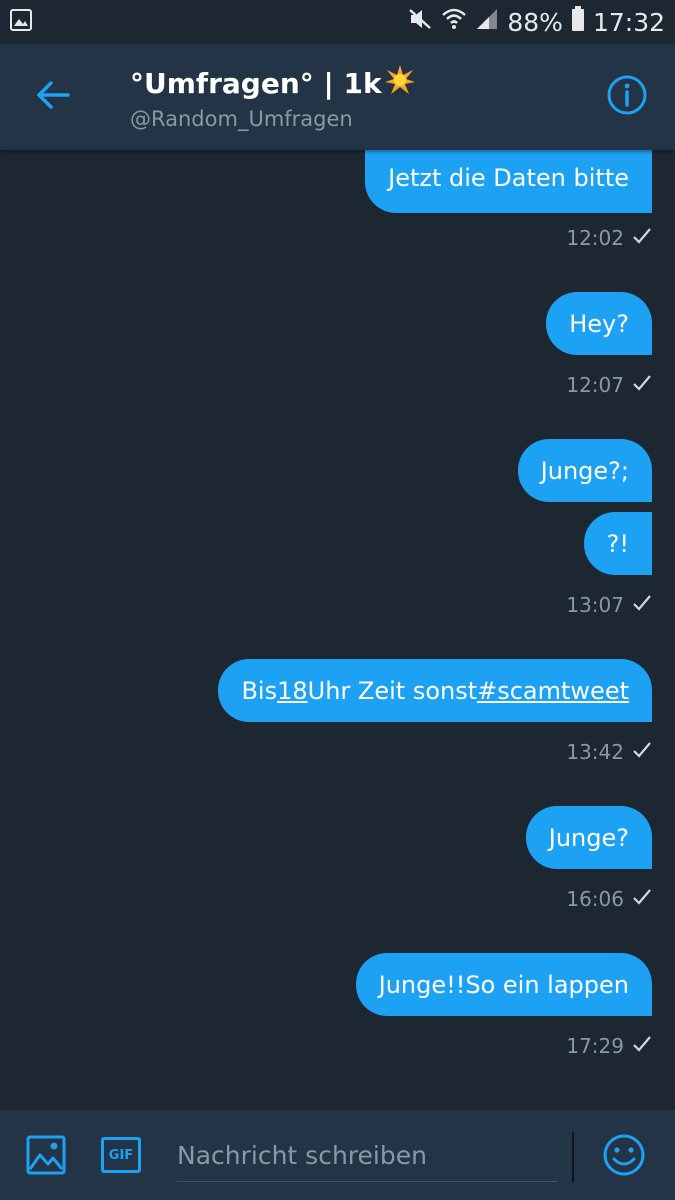 This screenshot has width=675, height=1200. I want to click on message-meta: 12:02, so click(609, 238).